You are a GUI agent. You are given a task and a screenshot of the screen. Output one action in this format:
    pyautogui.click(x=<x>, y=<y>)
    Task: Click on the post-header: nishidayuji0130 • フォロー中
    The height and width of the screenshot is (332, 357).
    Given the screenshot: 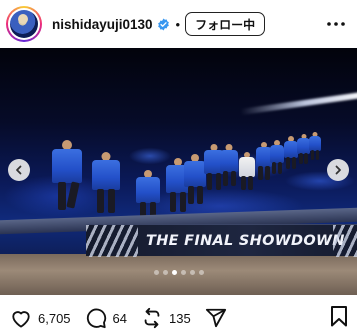 What is the action you would take?
    pyautogui.click(x=178, y=24)
    